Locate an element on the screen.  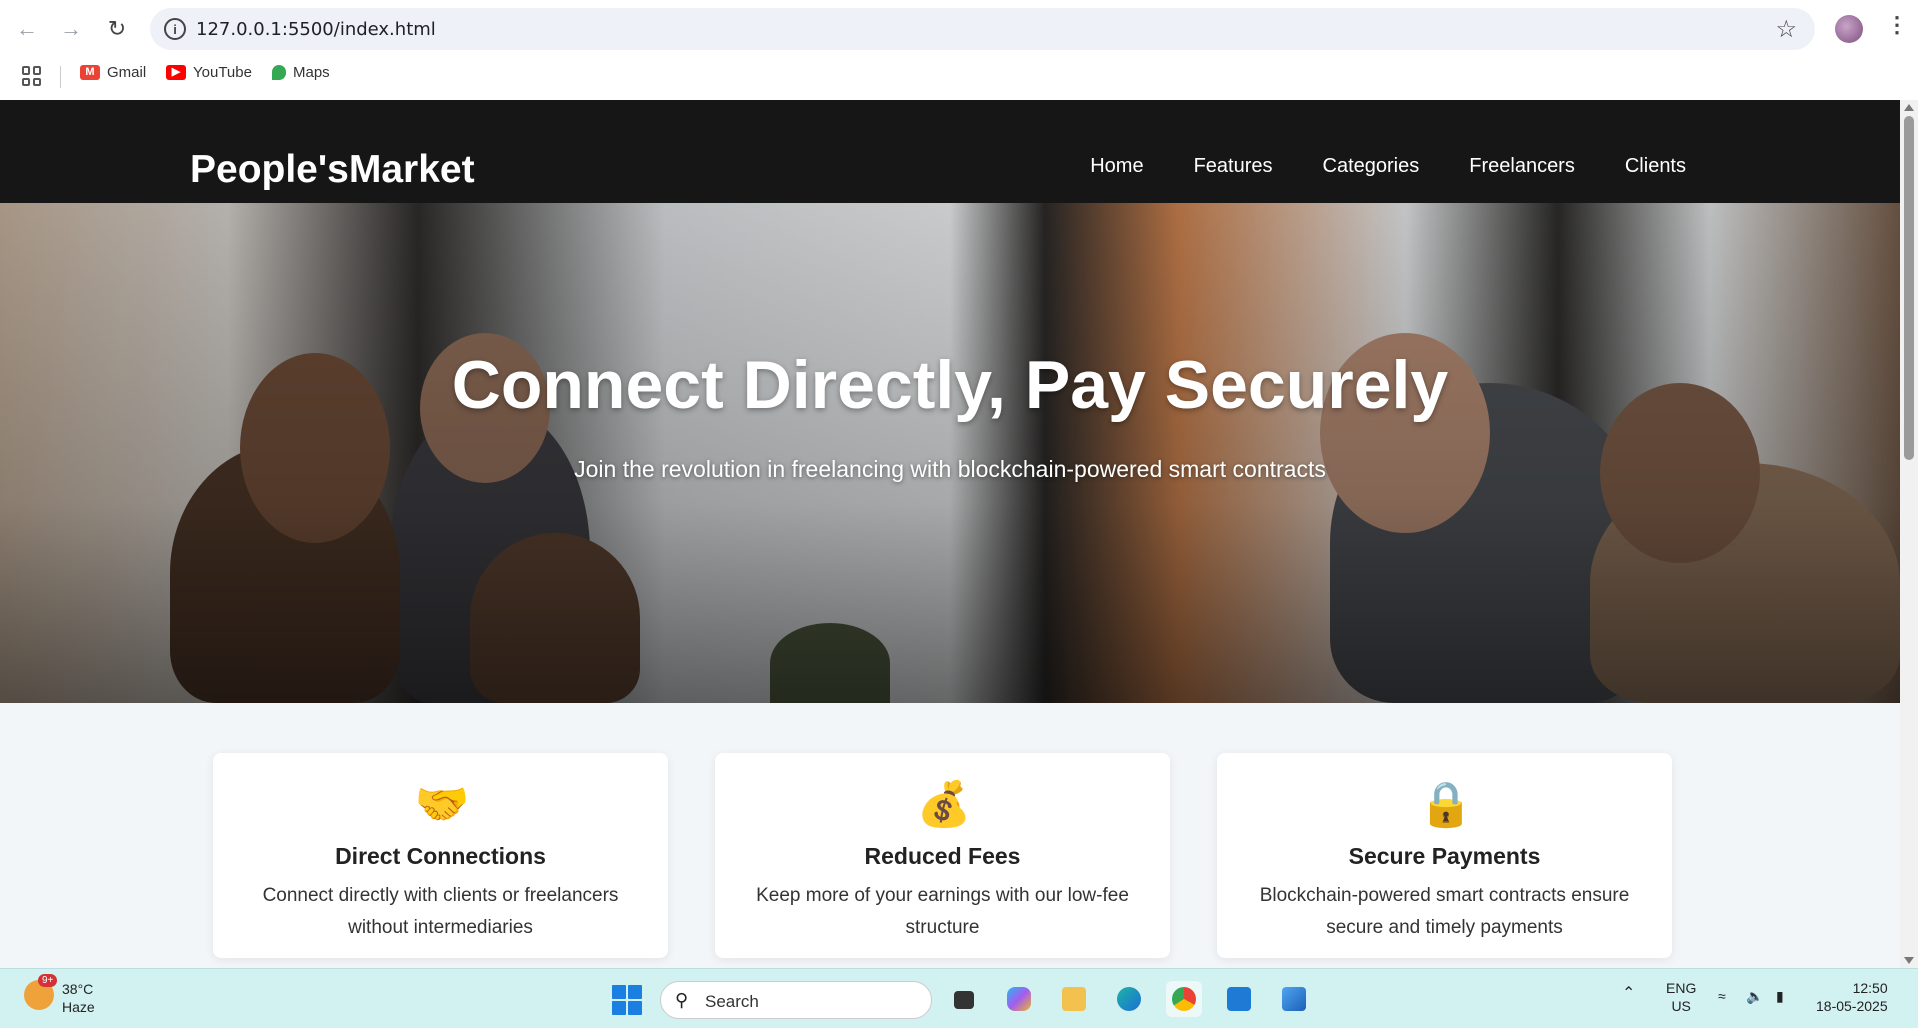
site-logo: People'sMarket is located at coordinates (332, 170).